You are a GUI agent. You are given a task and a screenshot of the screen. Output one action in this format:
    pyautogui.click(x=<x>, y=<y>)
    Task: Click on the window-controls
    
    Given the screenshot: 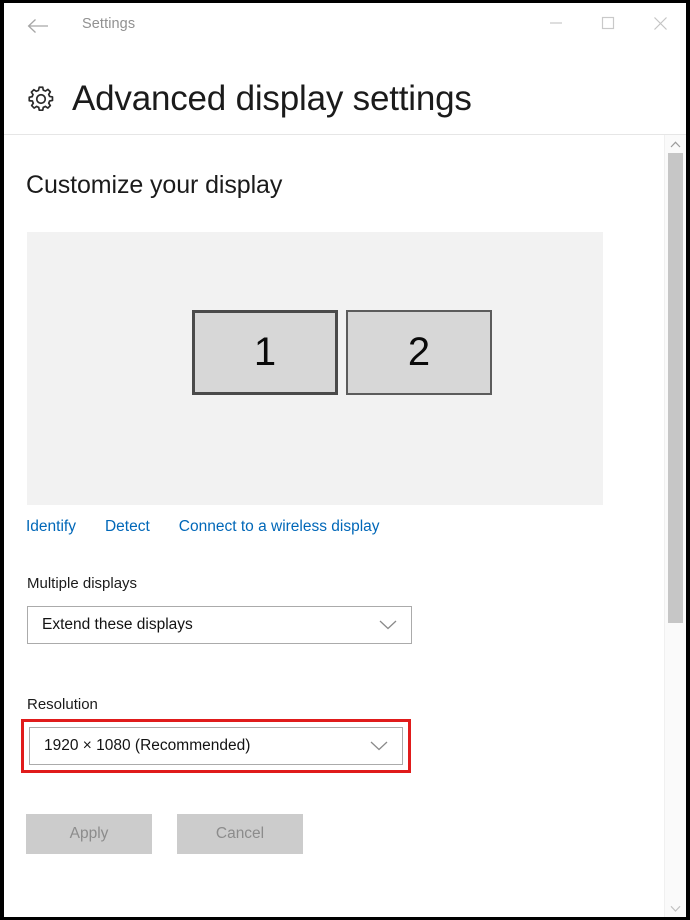 What is the action you would take?
    pyautogui.click(x=608, y=23)
    